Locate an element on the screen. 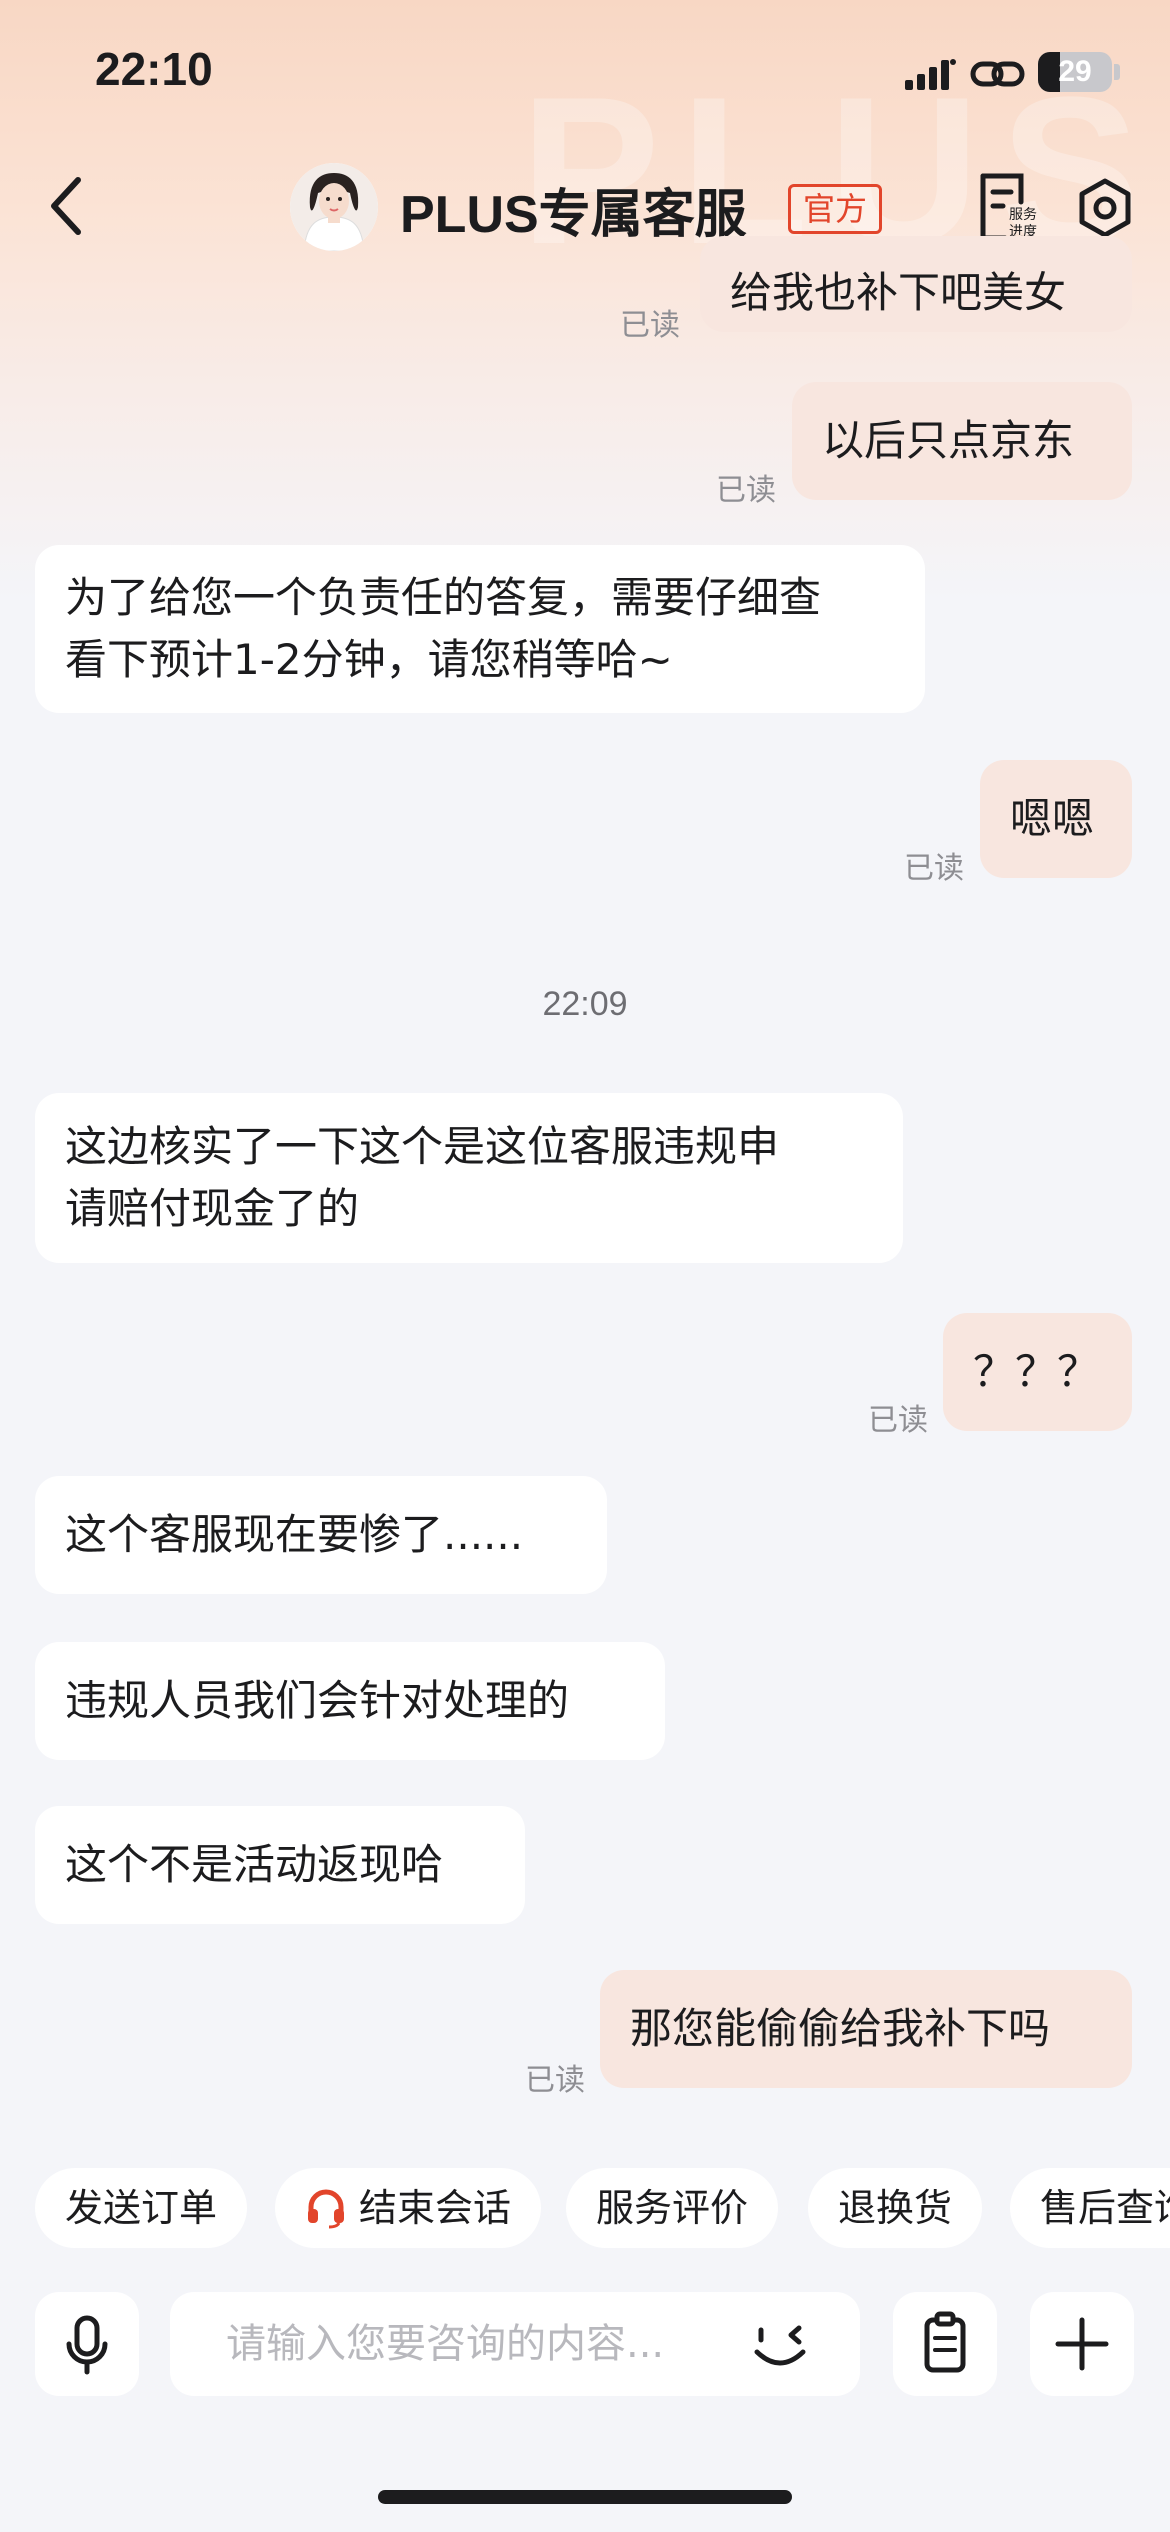  agent-avatar is located at coordinates (334, 207).